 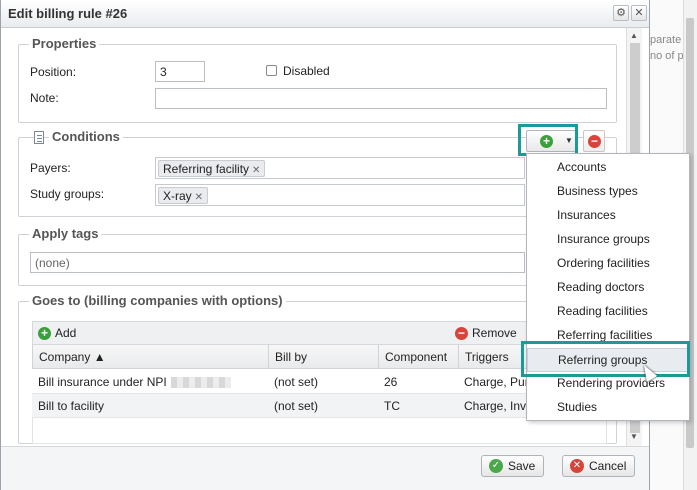 What do you see at coordinates (548, 140) in the screenshot?
I see `highlight-add-condition` at bounding box center [548, 140].